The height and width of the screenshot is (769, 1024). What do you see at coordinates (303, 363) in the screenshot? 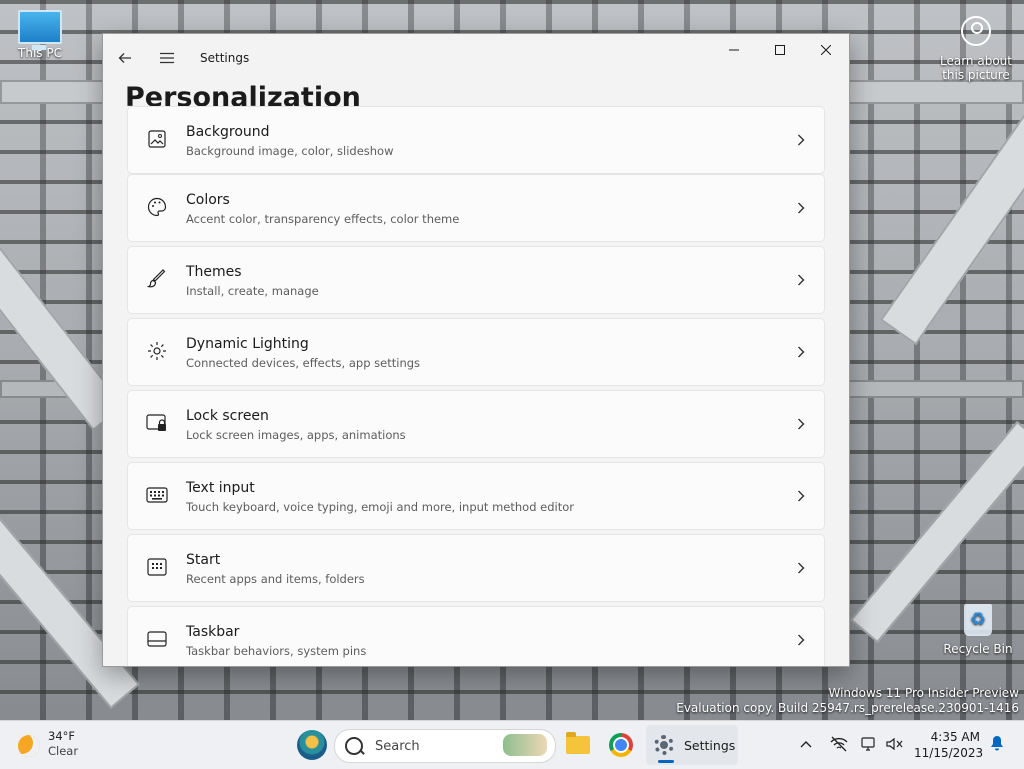
I see `item-subtitle: Connected devices, effects, app settings` at bounding box center [303, 363].